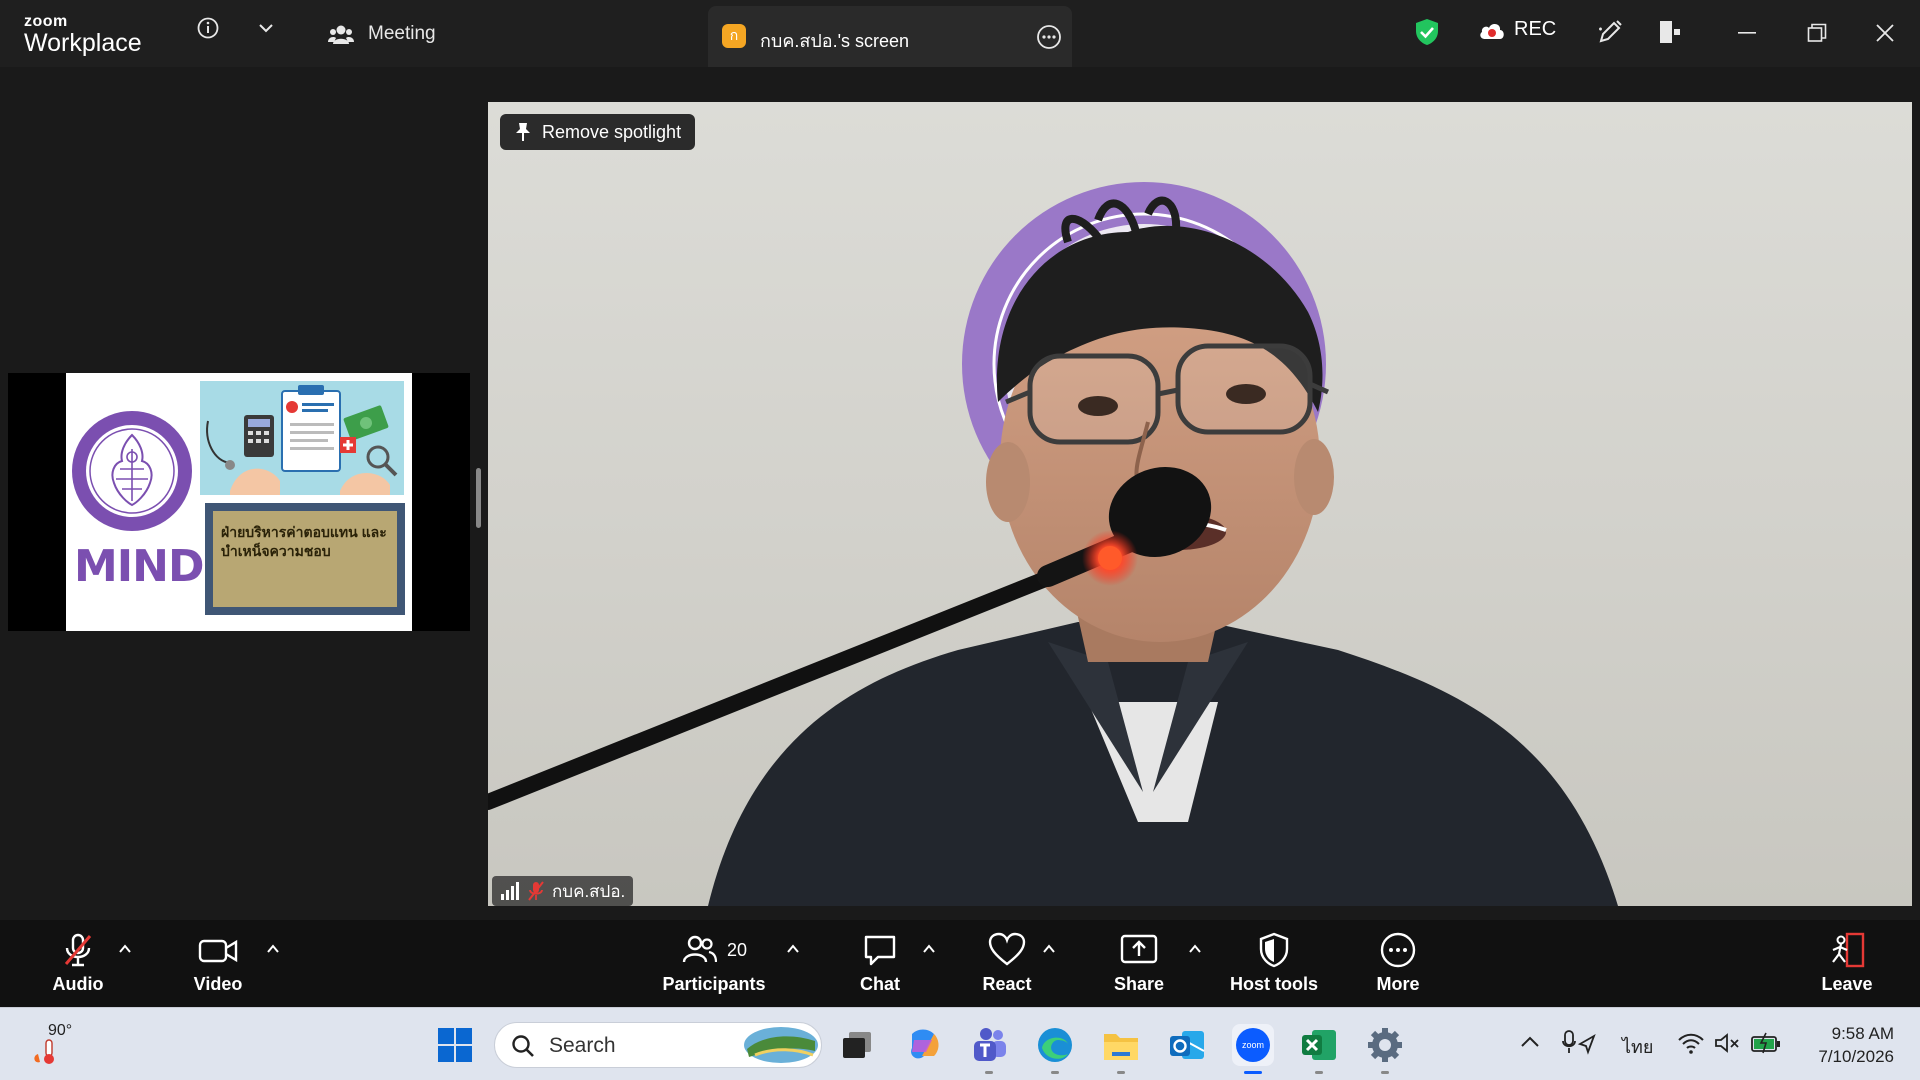 The width and height of the screenshot is (1920, 1080). What do you see at coordinates (1253, 1072) in the screenshot?
I see `active-indicator` at bounding box center [1253, 1072].